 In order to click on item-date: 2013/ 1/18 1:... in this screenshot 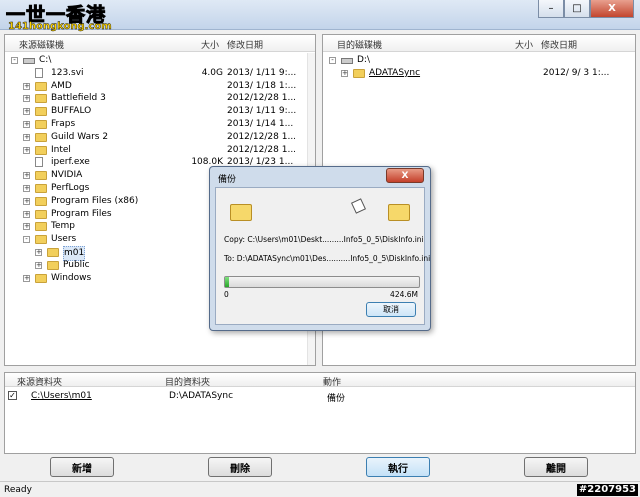, I will do `click(262, 85)`.